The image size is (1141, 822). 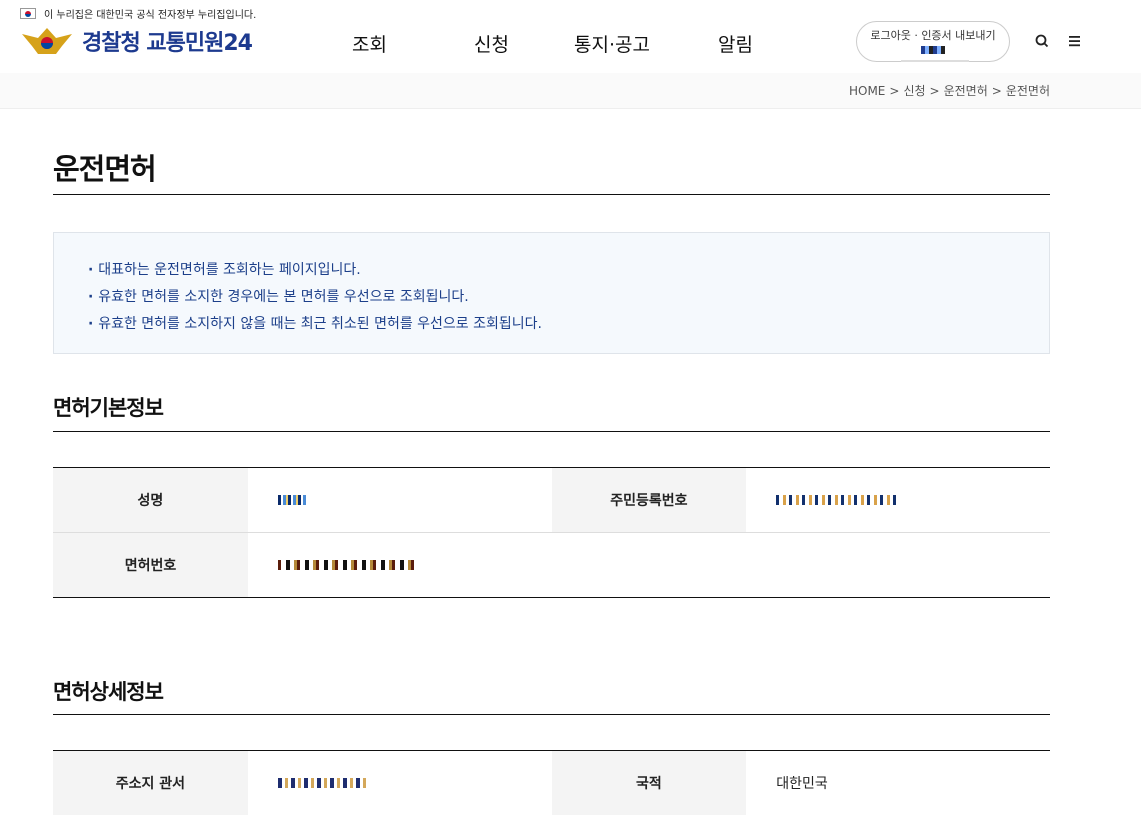 I want to click on breadcrumb-apply: 신청, so click(x=914, y=91).